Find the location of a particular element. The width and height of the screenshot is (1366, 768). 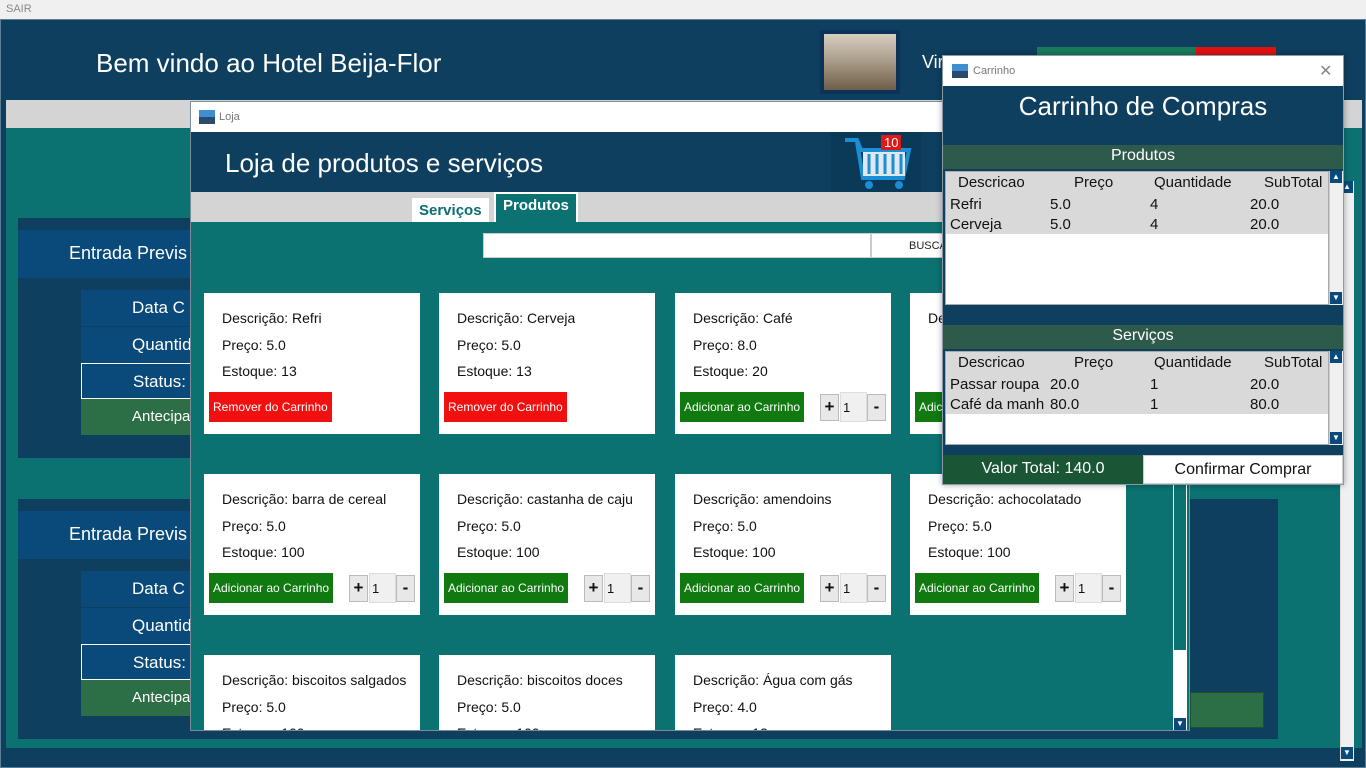

cell-descricao: Cerveja is located at coordinates (976, 224).